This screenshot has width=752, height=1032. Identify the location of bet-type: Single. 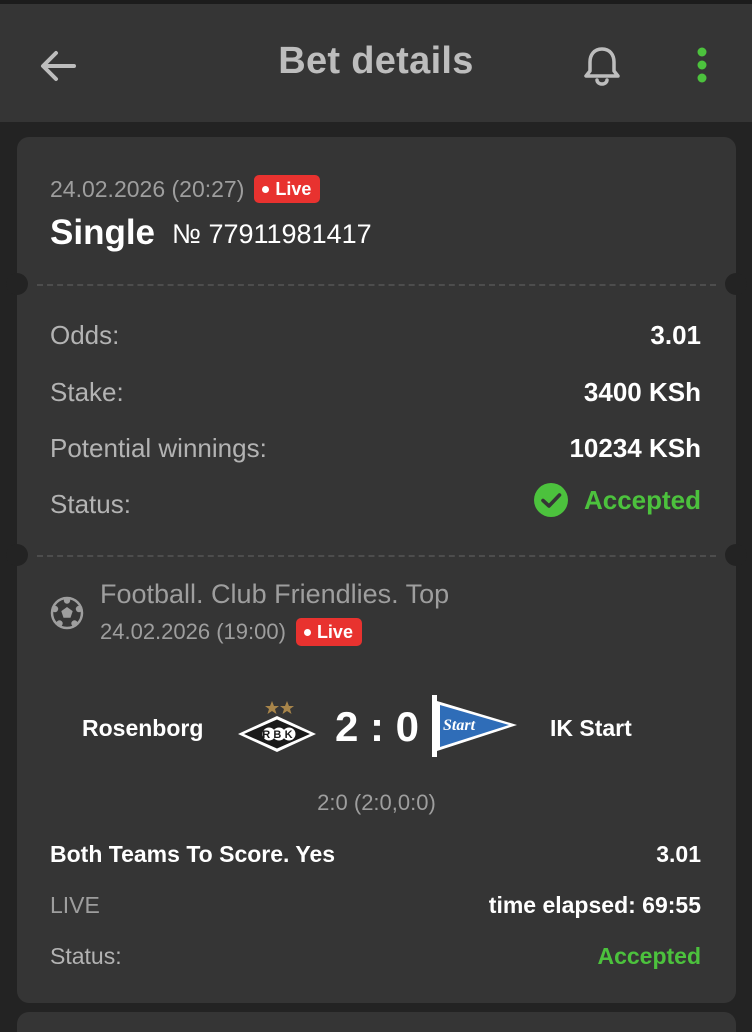
(103, 232).